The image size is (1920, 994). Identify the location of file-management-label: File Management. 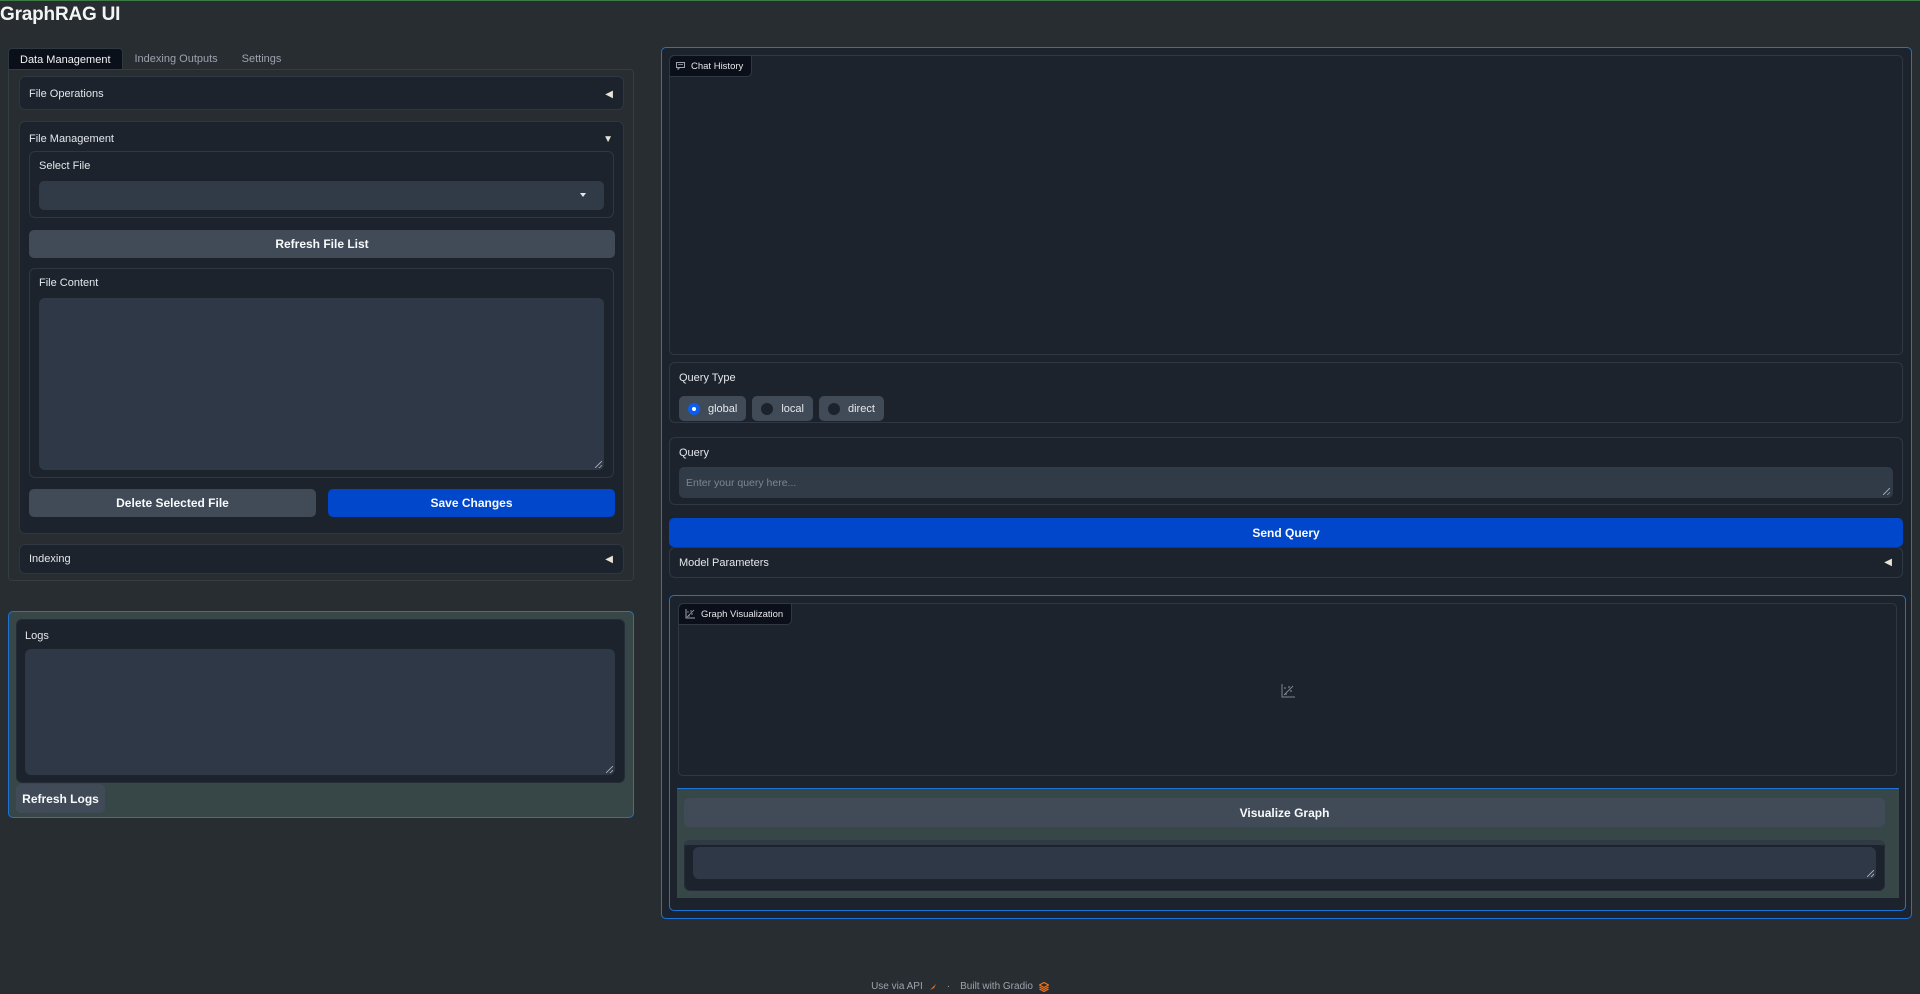
(71, 139).